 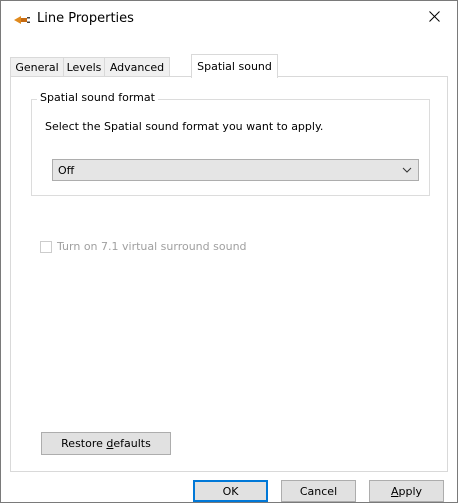 I want to click on speaker-plug-icon, so click(x=22, y=20).